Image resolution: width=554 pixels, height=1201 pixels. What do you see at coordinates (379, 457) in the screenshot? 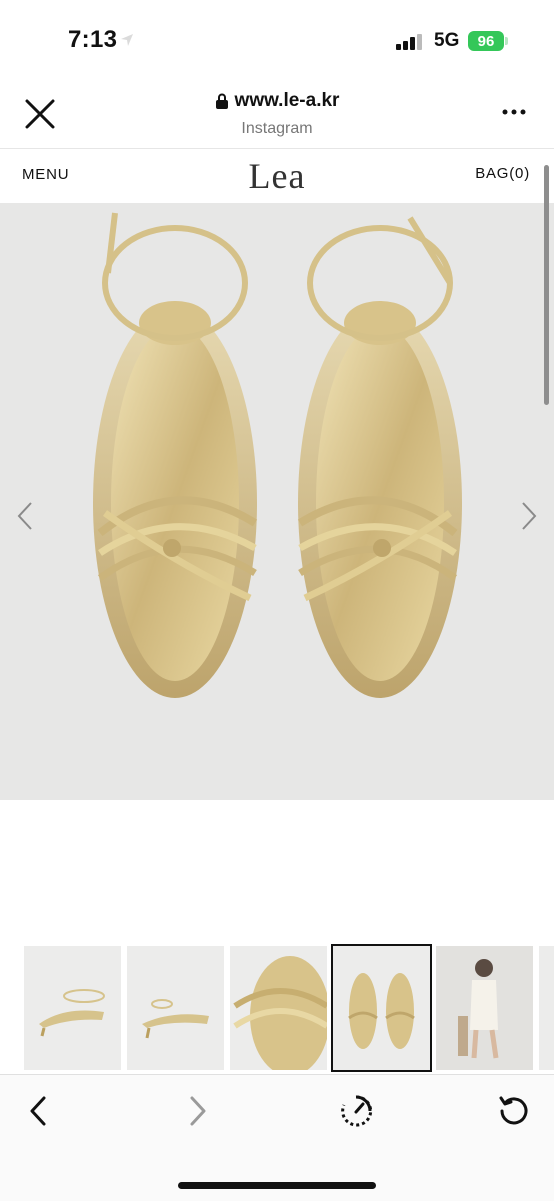
I see `right-sandal` at bounding box center [379, 457].